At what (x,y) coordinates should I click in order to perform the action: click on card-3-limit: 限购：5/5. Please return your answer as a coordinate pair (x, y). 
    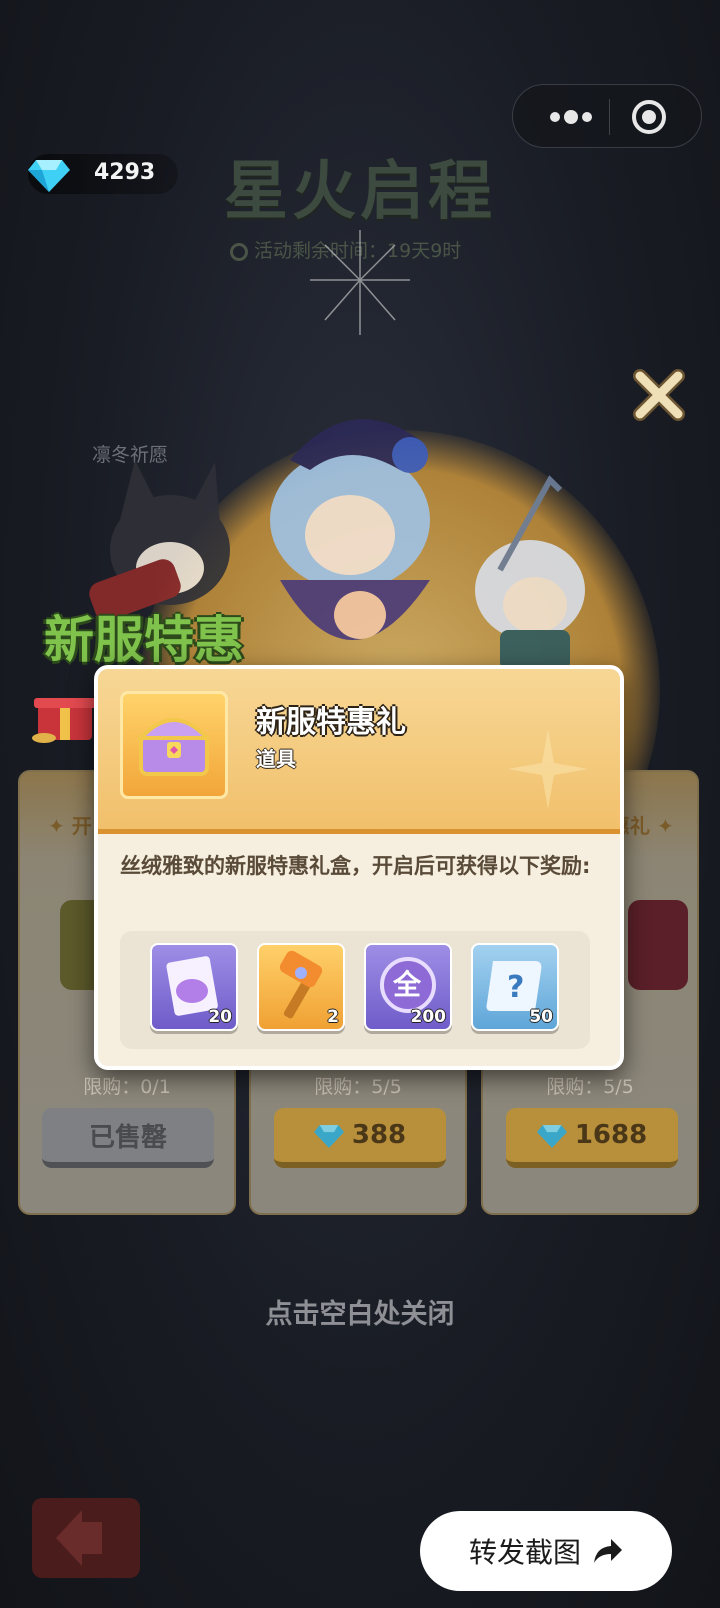
    Looking at the image, I should click on (590, 1087).